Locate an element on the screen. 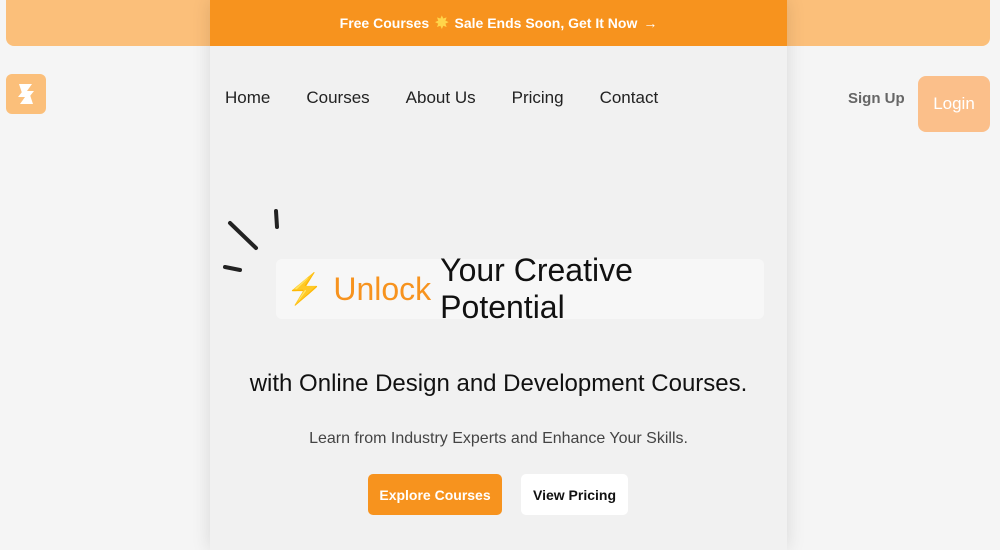 The image size is (1000, 550). signup-link: Sign Up is located at coordinates (876, 98).